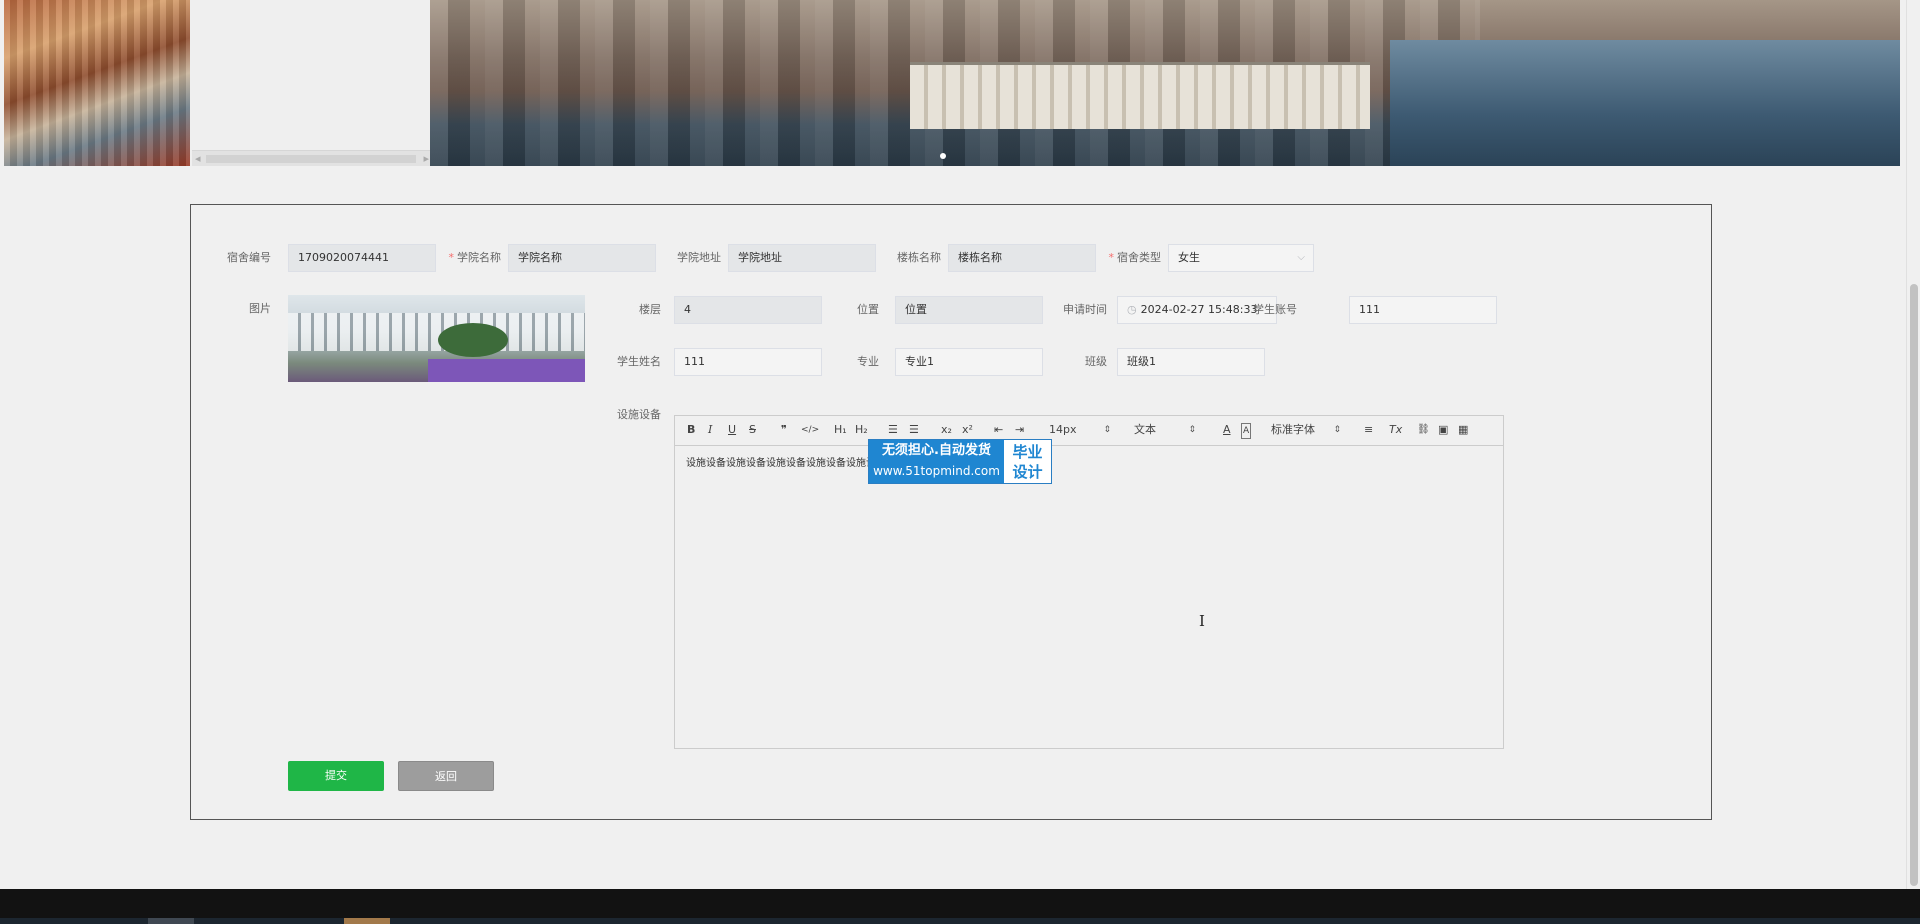 Image resolution: width=1920 pixels, height=924 pixels. I want to click on code-button: </>, so click(810, 430).